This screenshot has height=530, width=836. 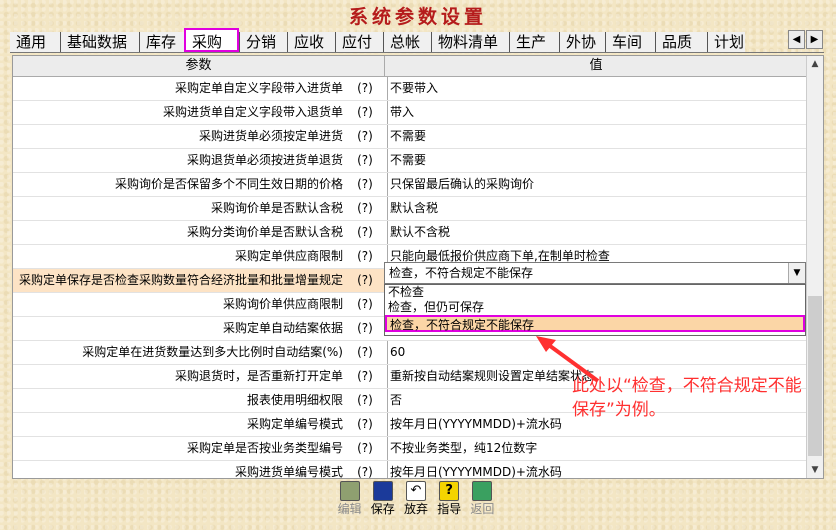 What do you see at coordinates (449, 509) in the screenshot?
I see `toolbar-label: 指导` at bounding box center [449, 509].